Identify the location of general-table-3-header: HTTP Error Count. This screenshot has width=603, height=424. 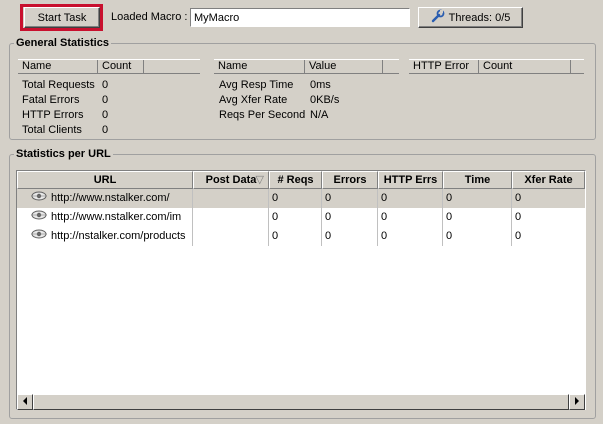
(496, 66).